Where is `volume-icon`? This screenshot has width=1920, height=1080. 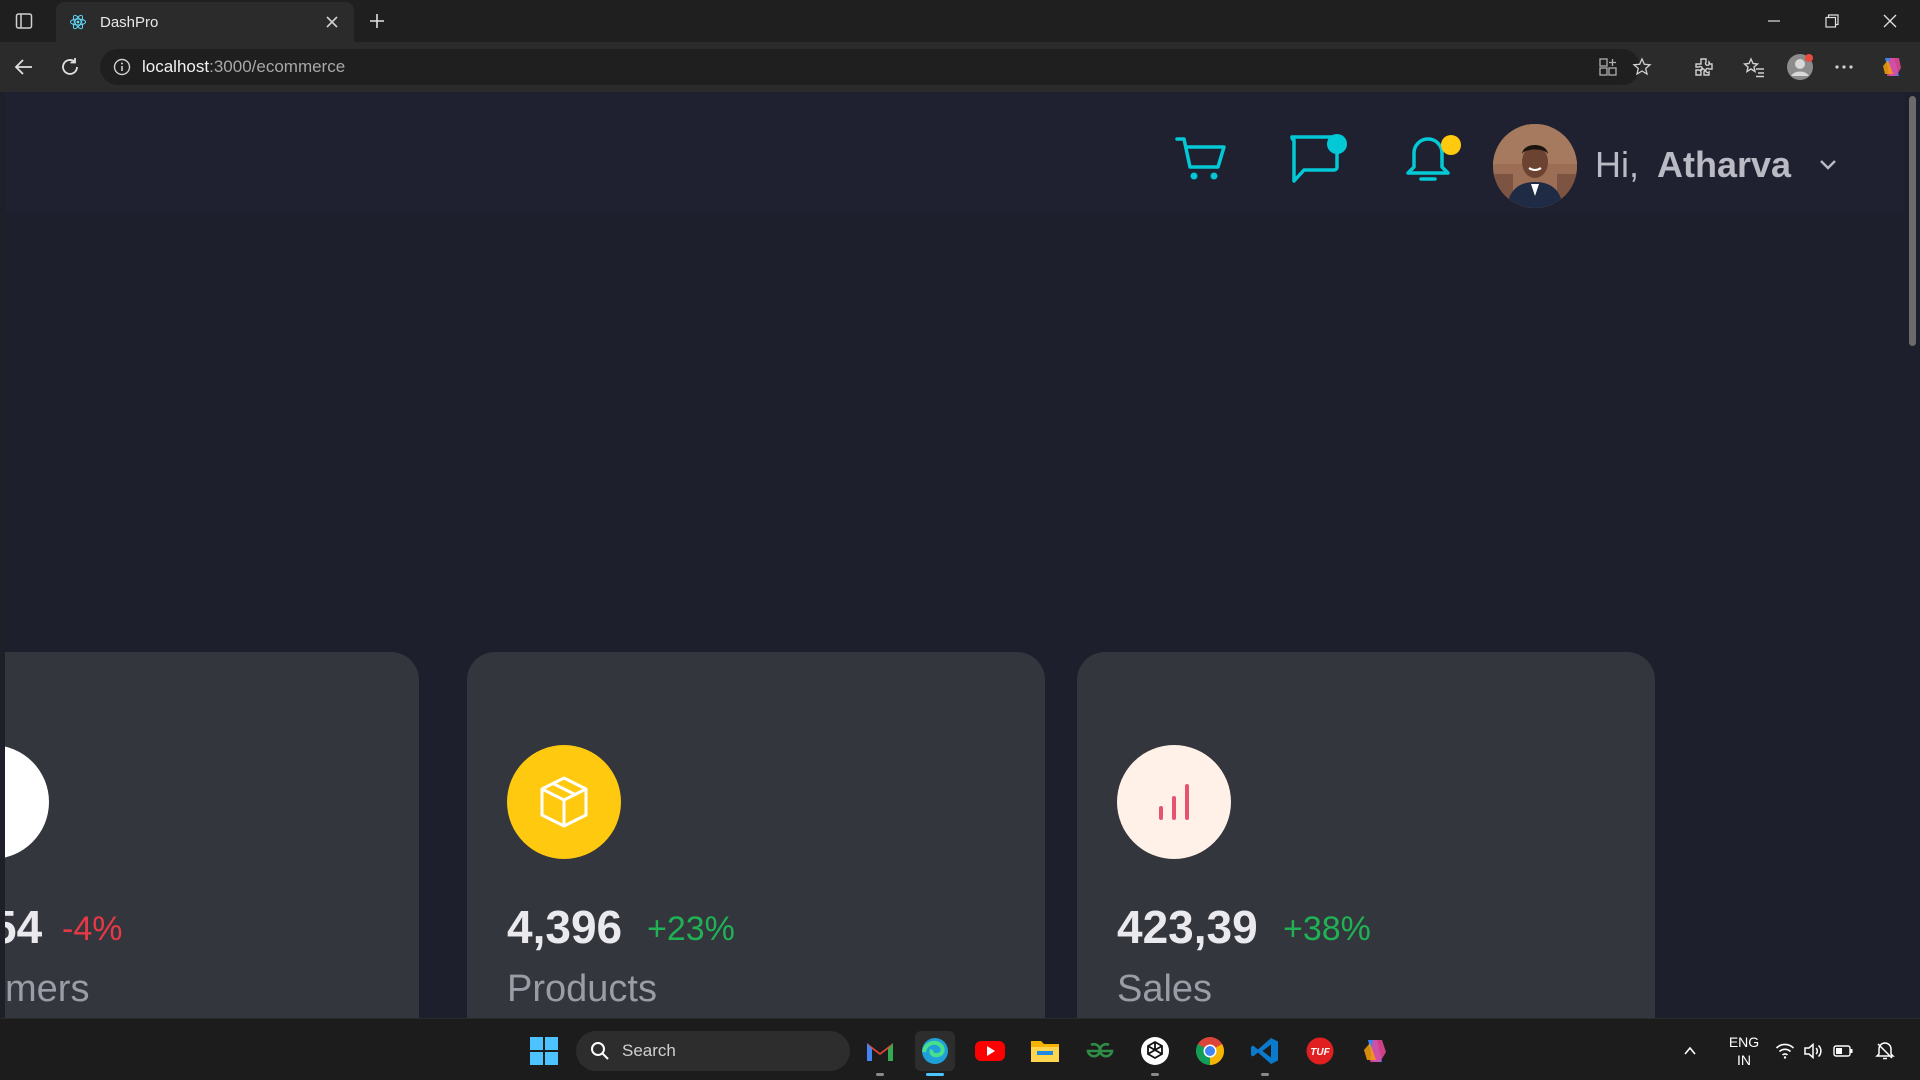 volume-icon is located at coordinates (1813, 1051).